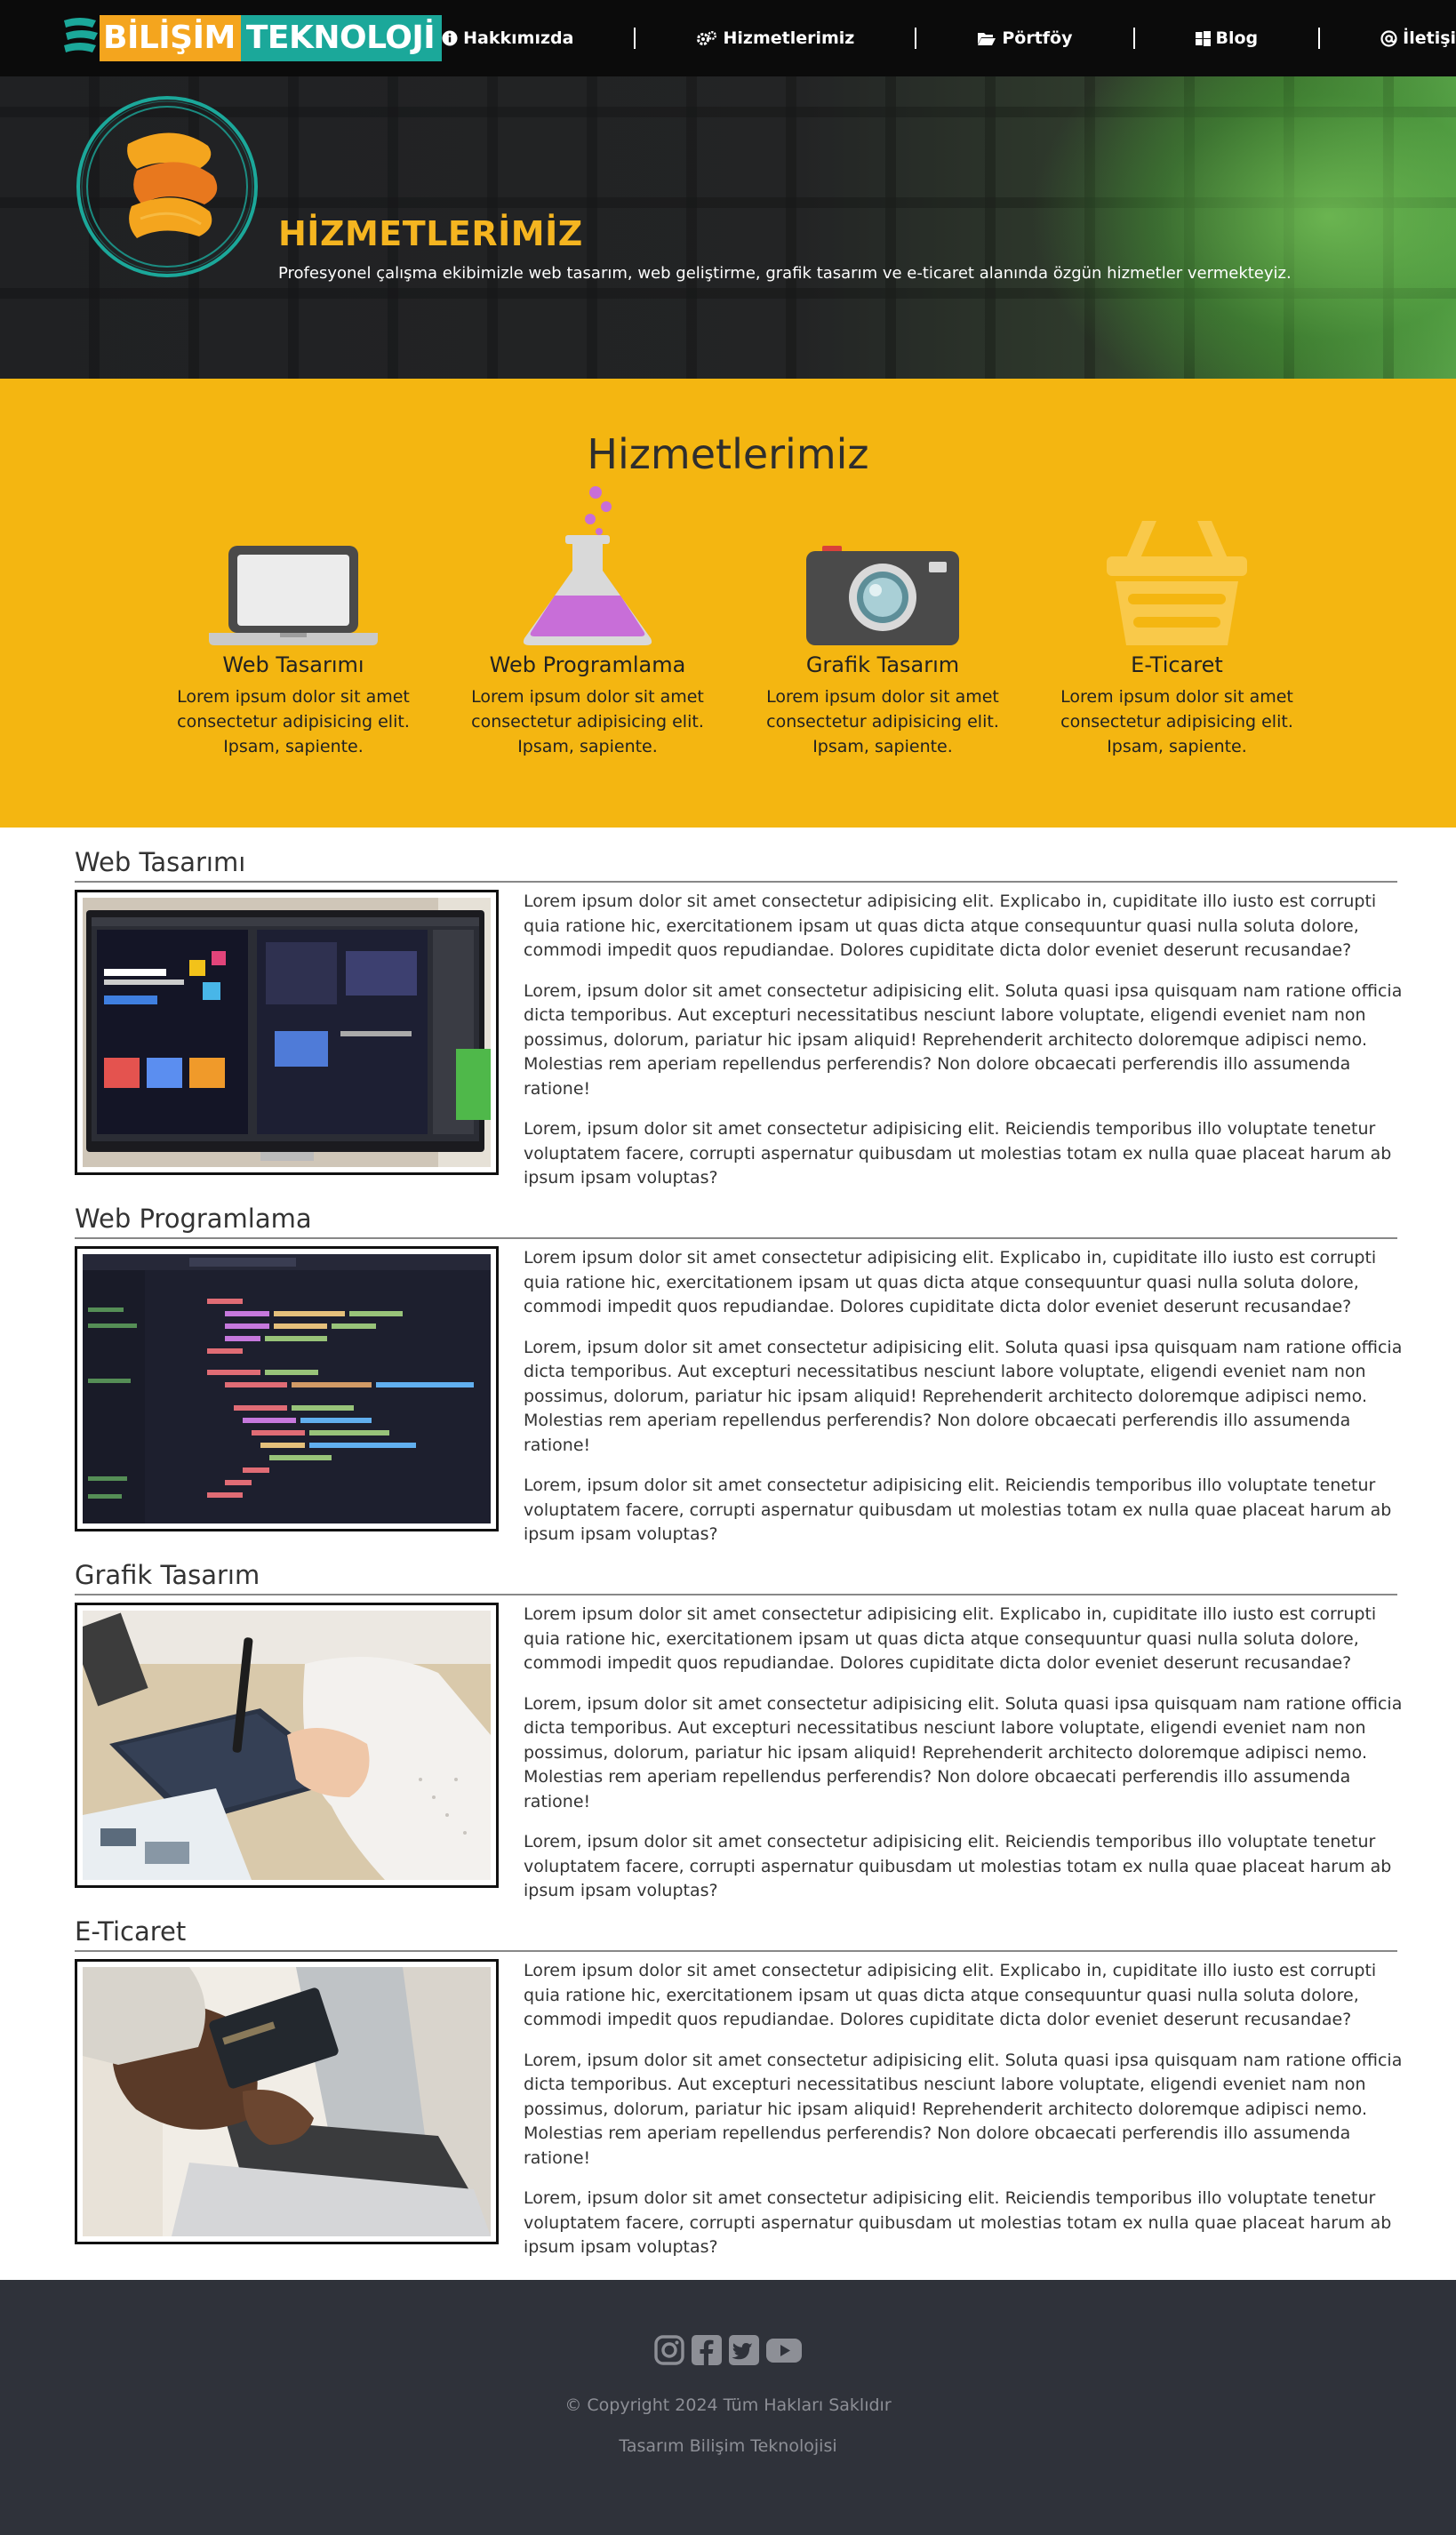 This screenshot has width=1456, height=2535. Describe the element at coordinates (1388, 38) in the screenshot. I see `at-icon` at that location.